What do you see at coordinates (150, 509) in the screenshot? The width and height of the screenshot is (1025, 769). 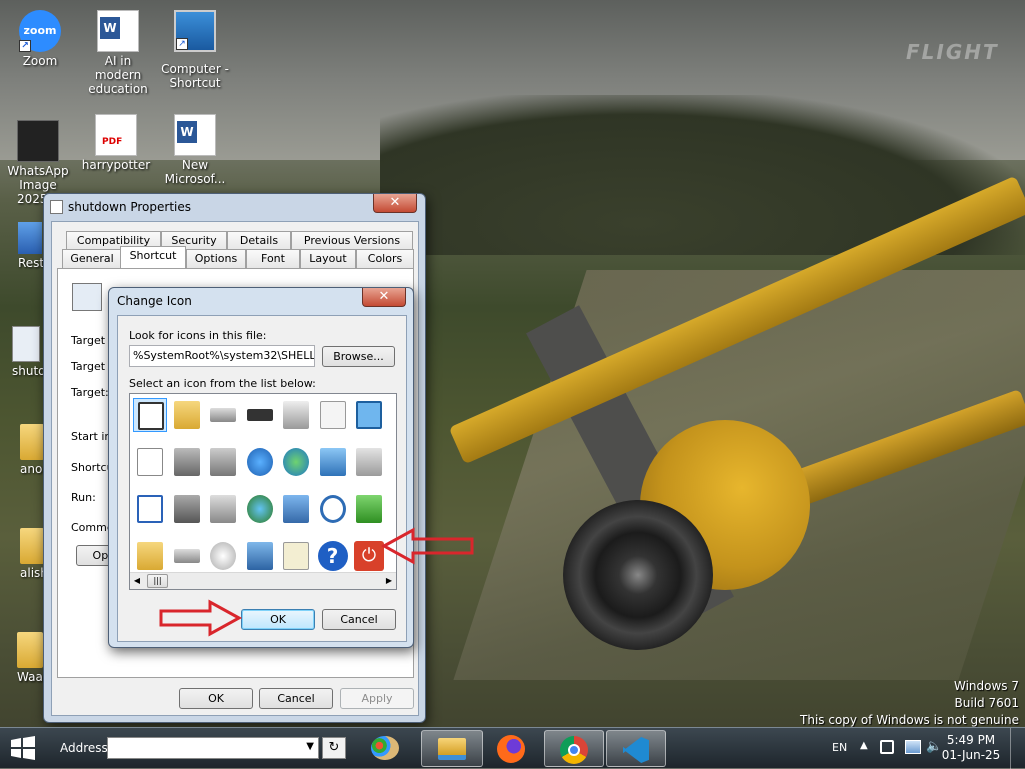 I see `blank-window-icon` at bounding box center [150, 509].